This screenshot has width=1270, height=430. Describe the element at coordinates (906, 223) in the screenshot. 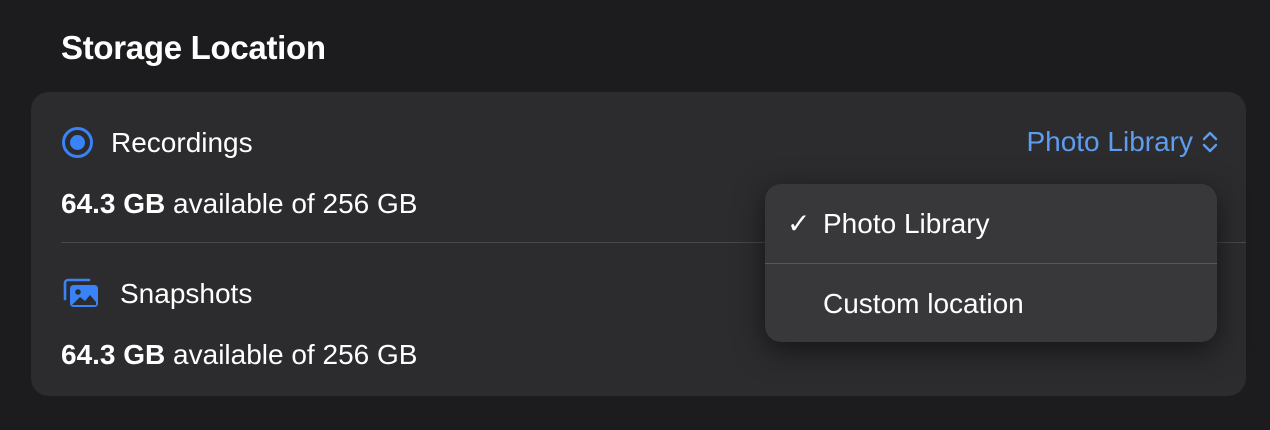

I see `menu-item-label: Photo Library` at that location.